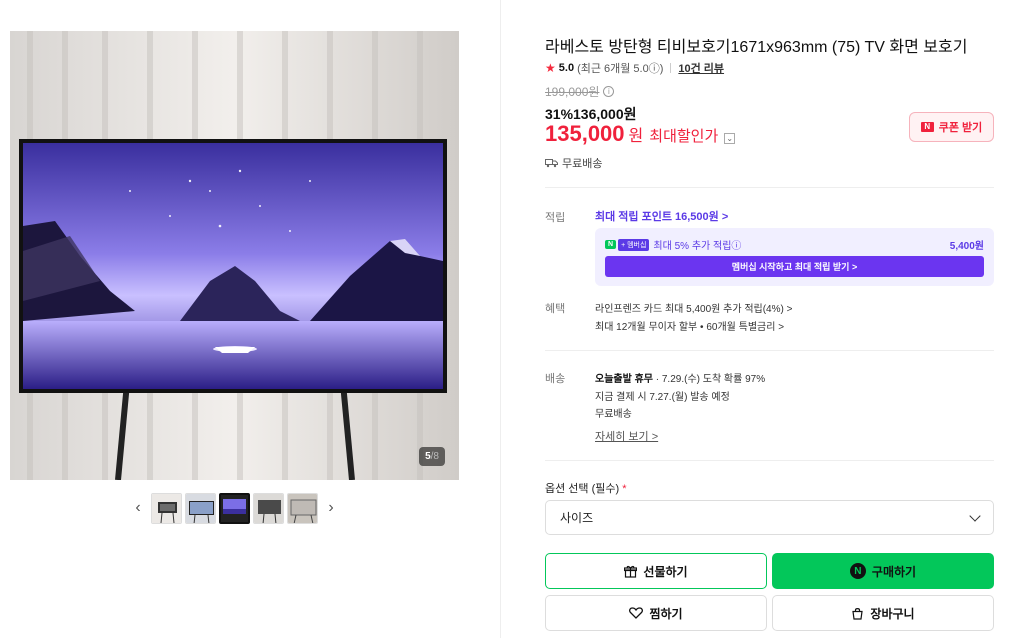 Image resolution: width=1024 pixels, height=638 pixels. What do you see at coordinates (555, 309) in the screenshot?
I see `benefits-label: 혜택` at bounding box center [555, 309].